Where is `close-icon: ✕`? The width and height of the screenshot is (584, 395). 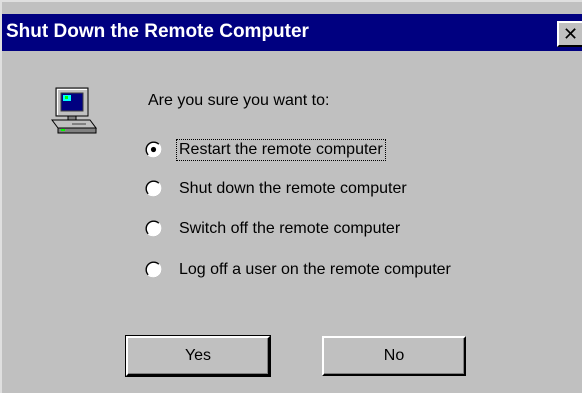 close-icon: ✕ is located at coordinates (571, 34).